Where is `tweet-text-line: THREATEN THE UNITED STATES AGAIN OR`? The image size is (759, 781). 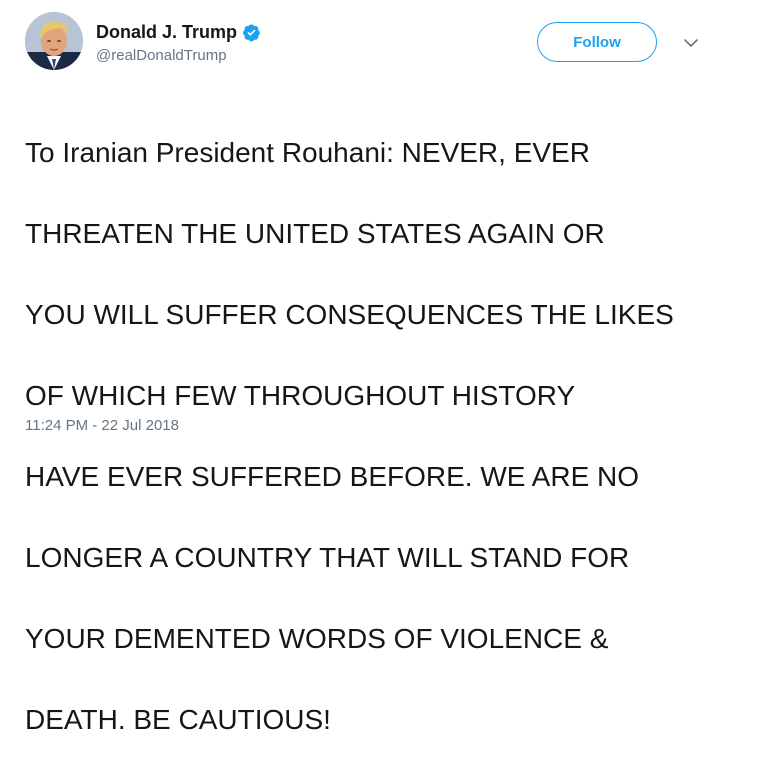
tweet-text-line: THREATEN THE UNITED STATES AGAIN OR is located at coordinates (315, 233).